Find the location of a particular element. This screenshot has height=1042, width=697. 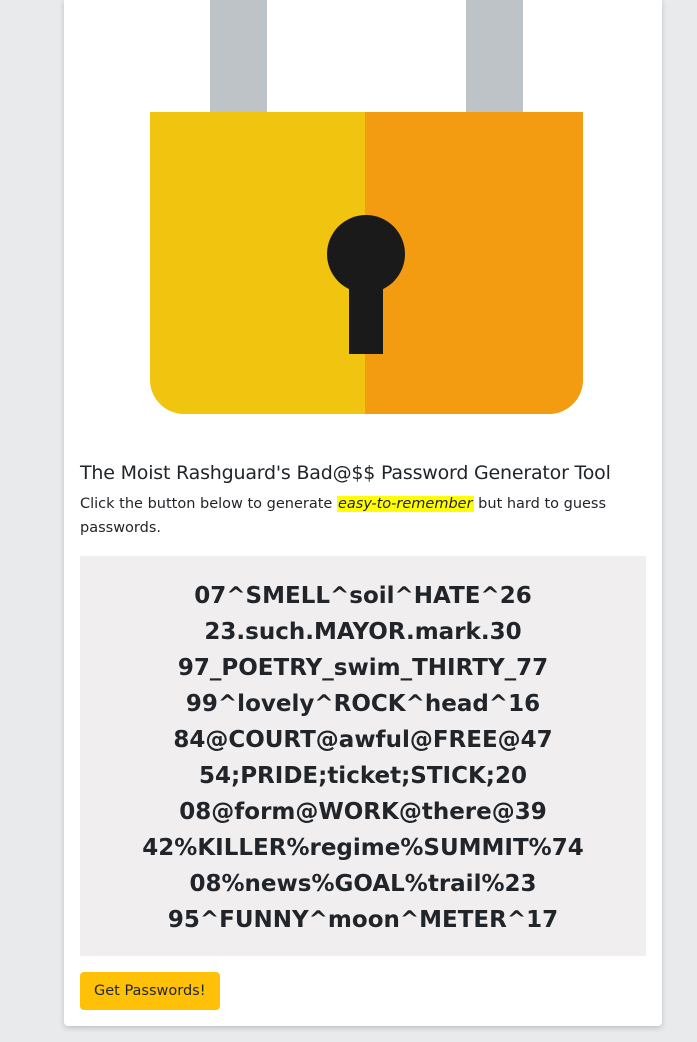

password-item: 07^SMELL^soil^HATE^26 is located at coordinates (363, 596).